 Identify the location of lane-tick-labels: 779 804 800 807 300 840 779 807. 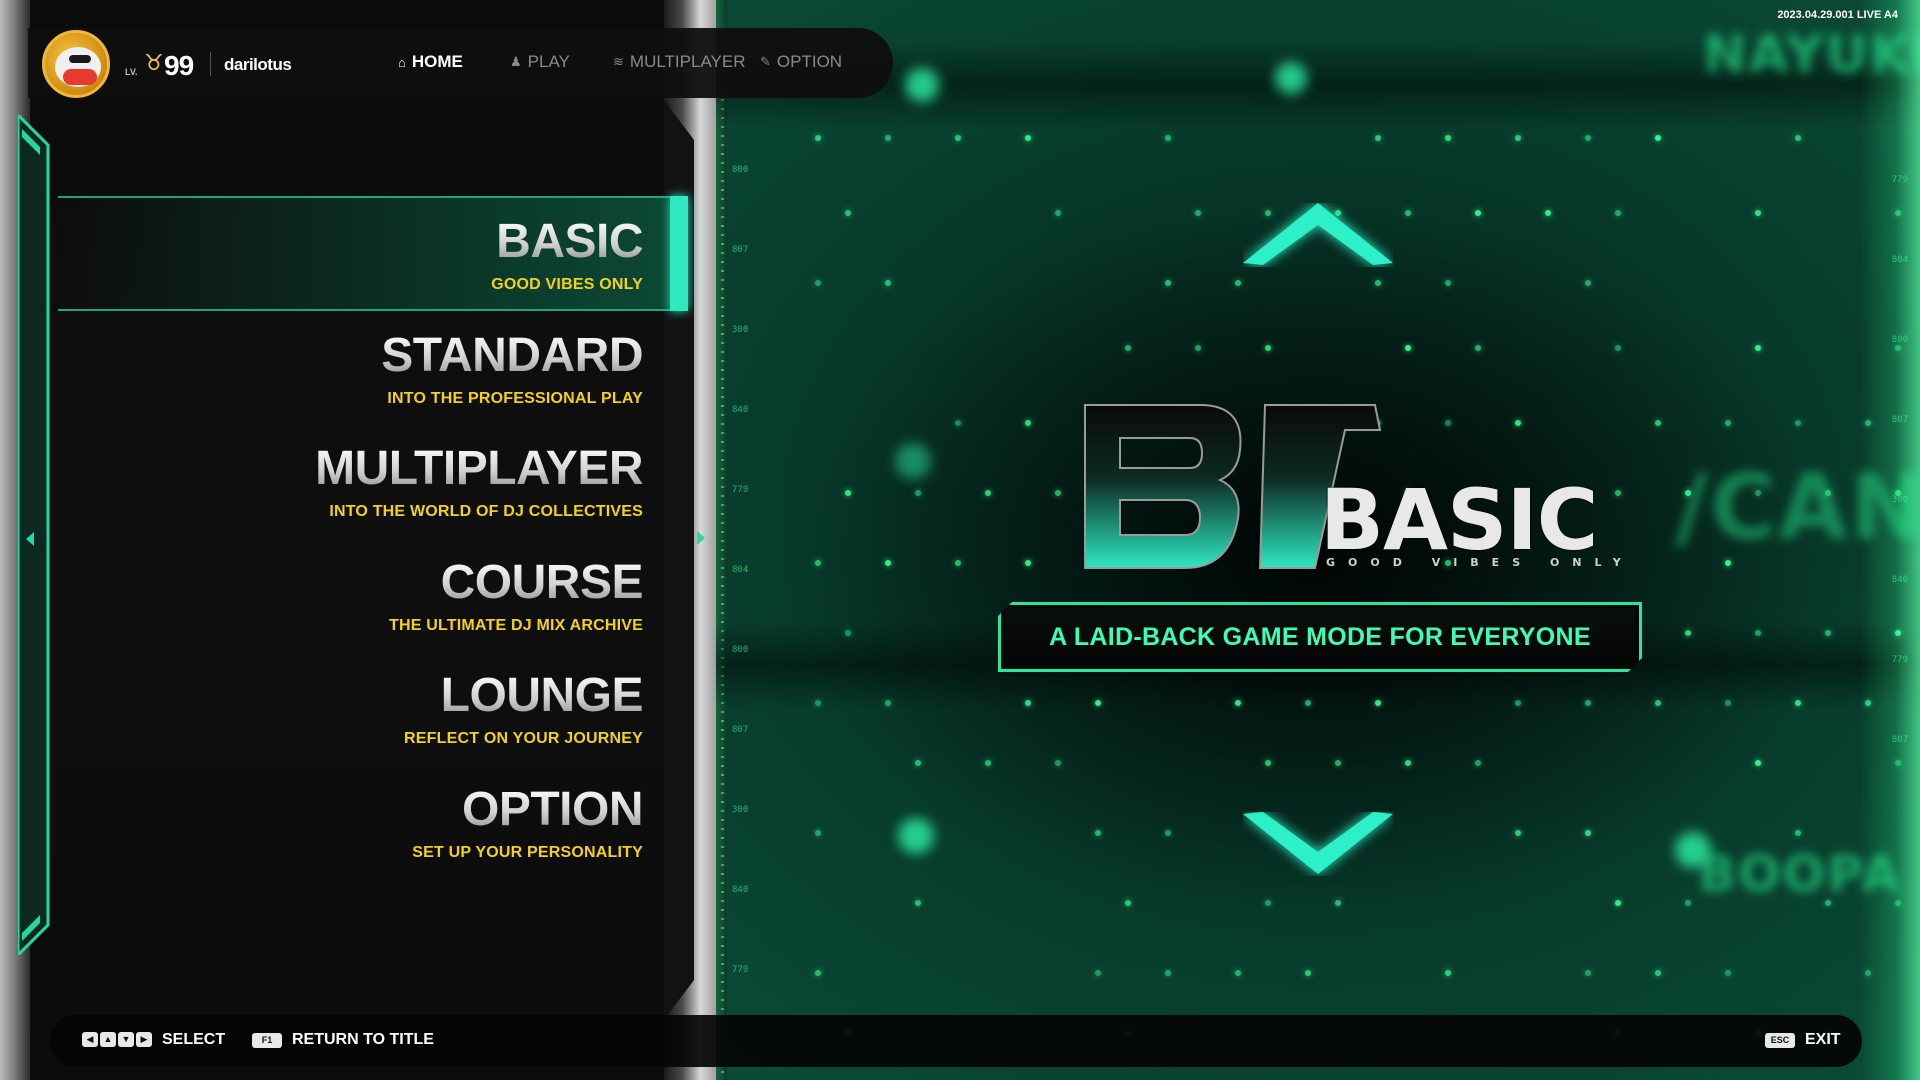
(1899, 460).